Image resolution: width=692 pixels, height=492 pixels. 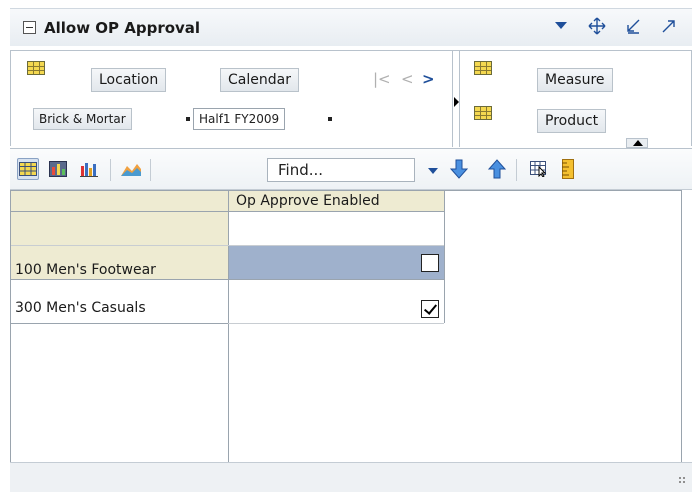 I want to click on calendar-selector: Half1 FY2009, so click(x=239, y=119).